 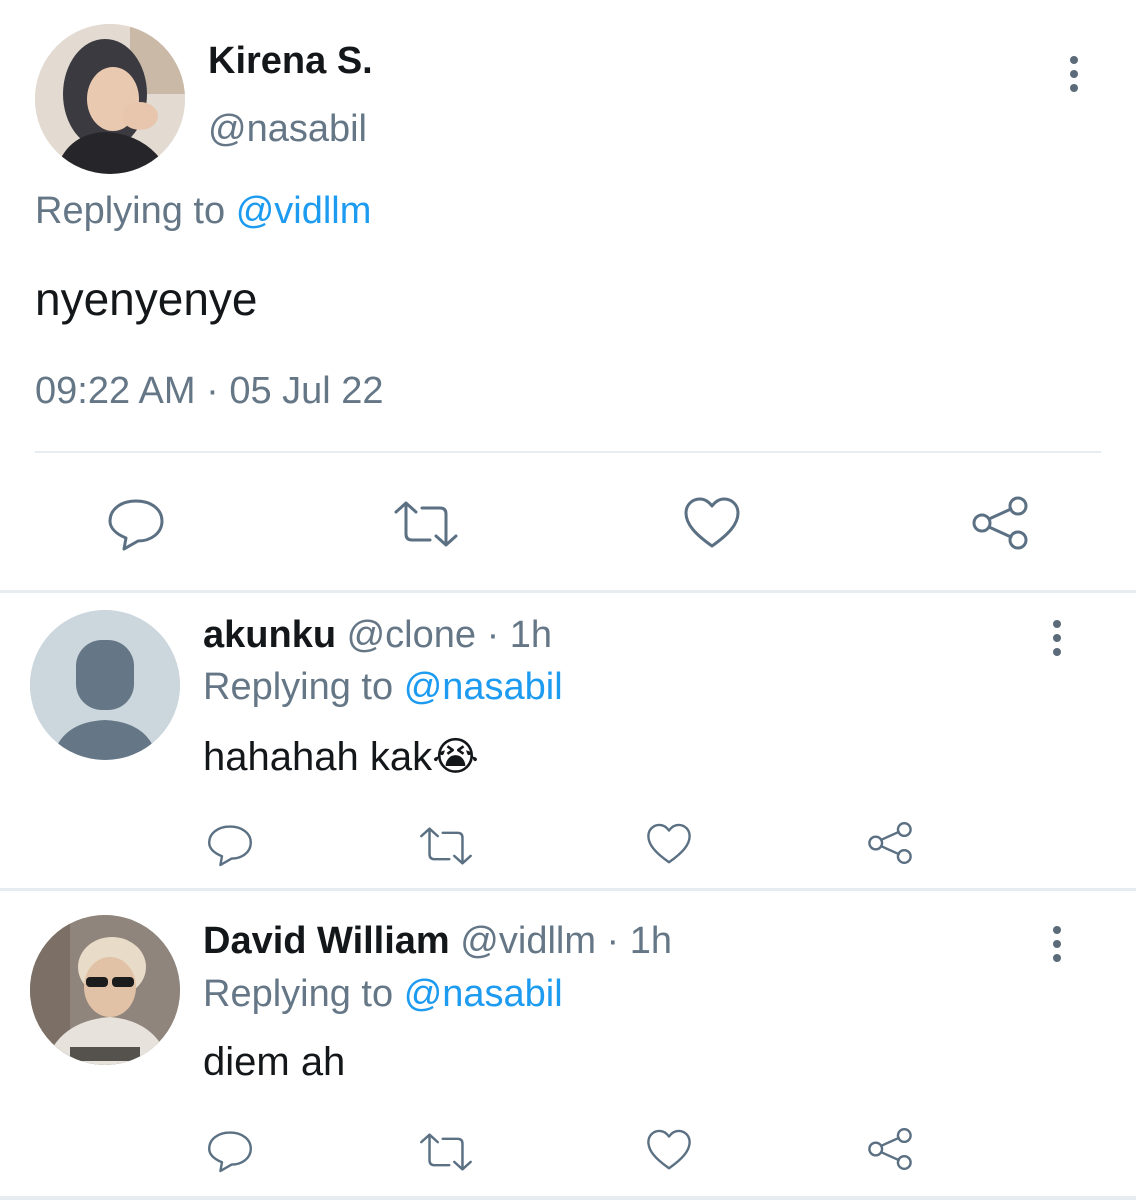 I want to click on tweet-timestamp: 09:22 AM · 05 Jul 22, so click(x=209, y=391).